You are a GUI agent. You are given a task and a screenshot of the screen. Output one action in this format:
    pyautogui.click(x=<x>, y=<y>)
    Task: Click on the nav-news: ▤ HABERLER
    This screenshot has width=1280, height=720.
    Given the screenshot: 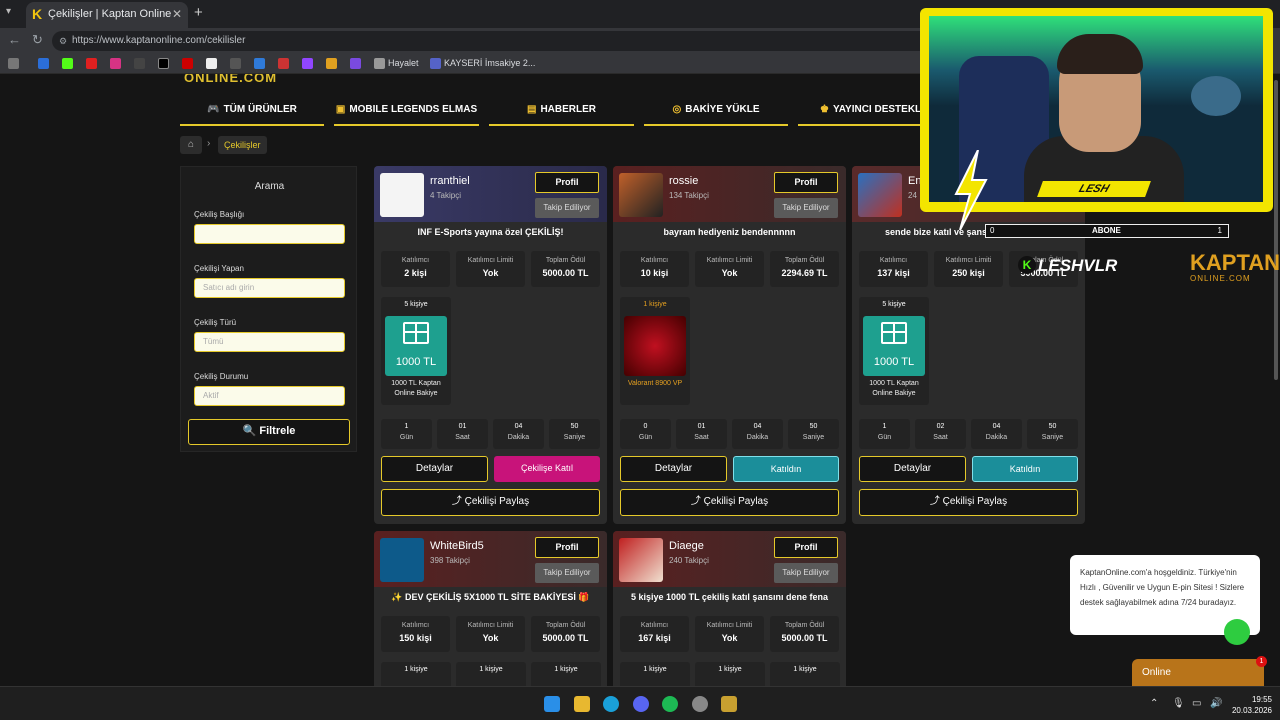 What is the action you would take?
    pyautogui.click(x=561, y=112)
    